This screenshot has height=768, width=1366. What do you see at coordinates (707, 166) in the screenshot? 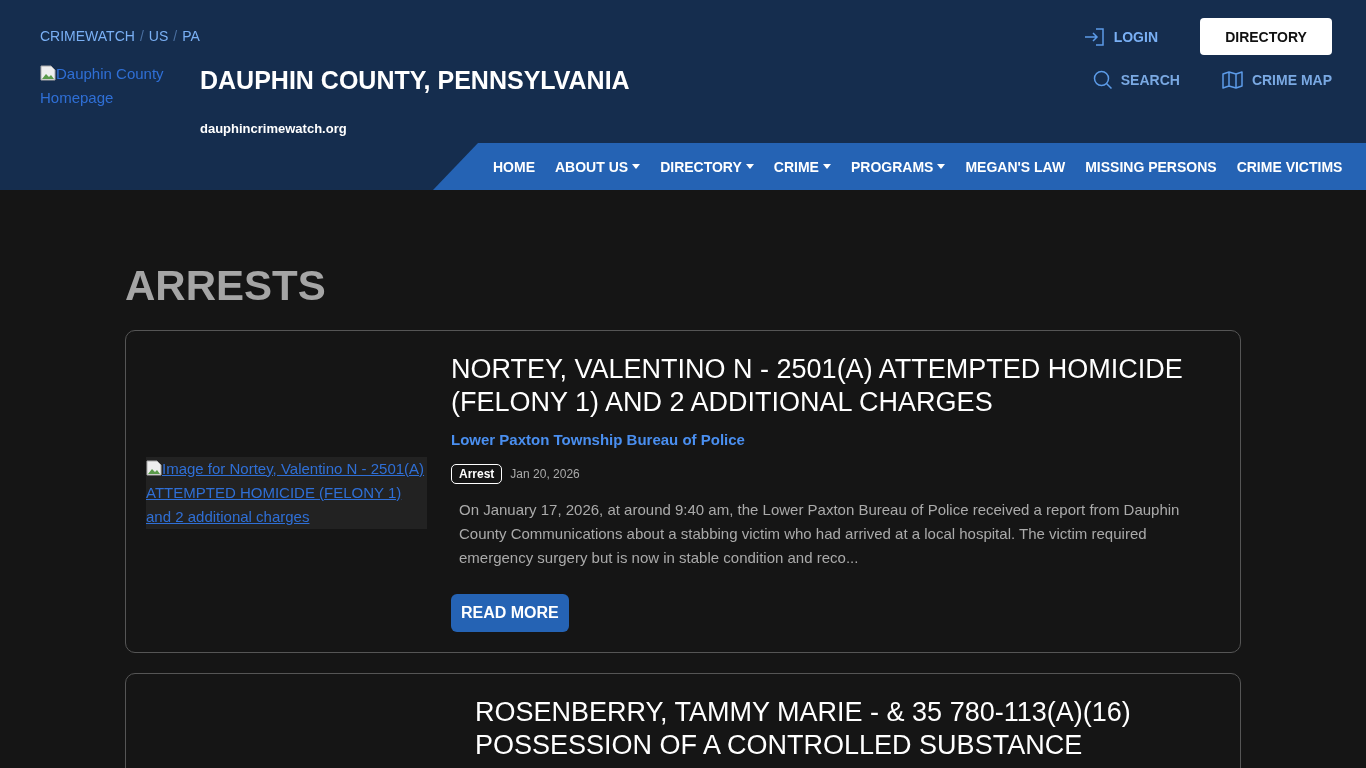
I see `nav-link: DIRECTORY` at bounding box center [707, 166].